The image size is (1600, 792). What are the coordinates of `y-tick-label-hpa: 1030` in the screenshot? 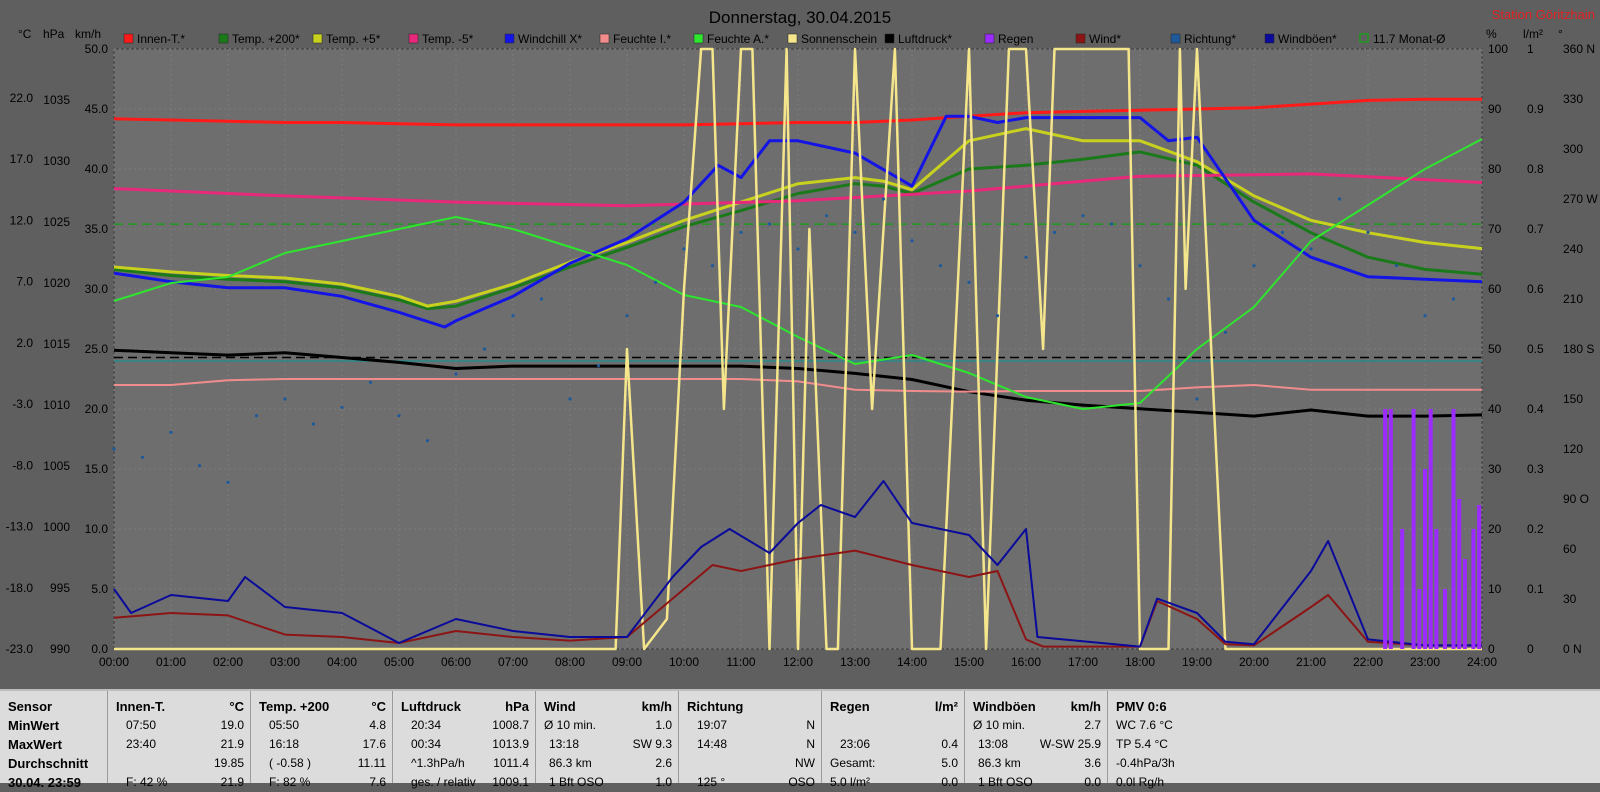 It's located at (56, 161).